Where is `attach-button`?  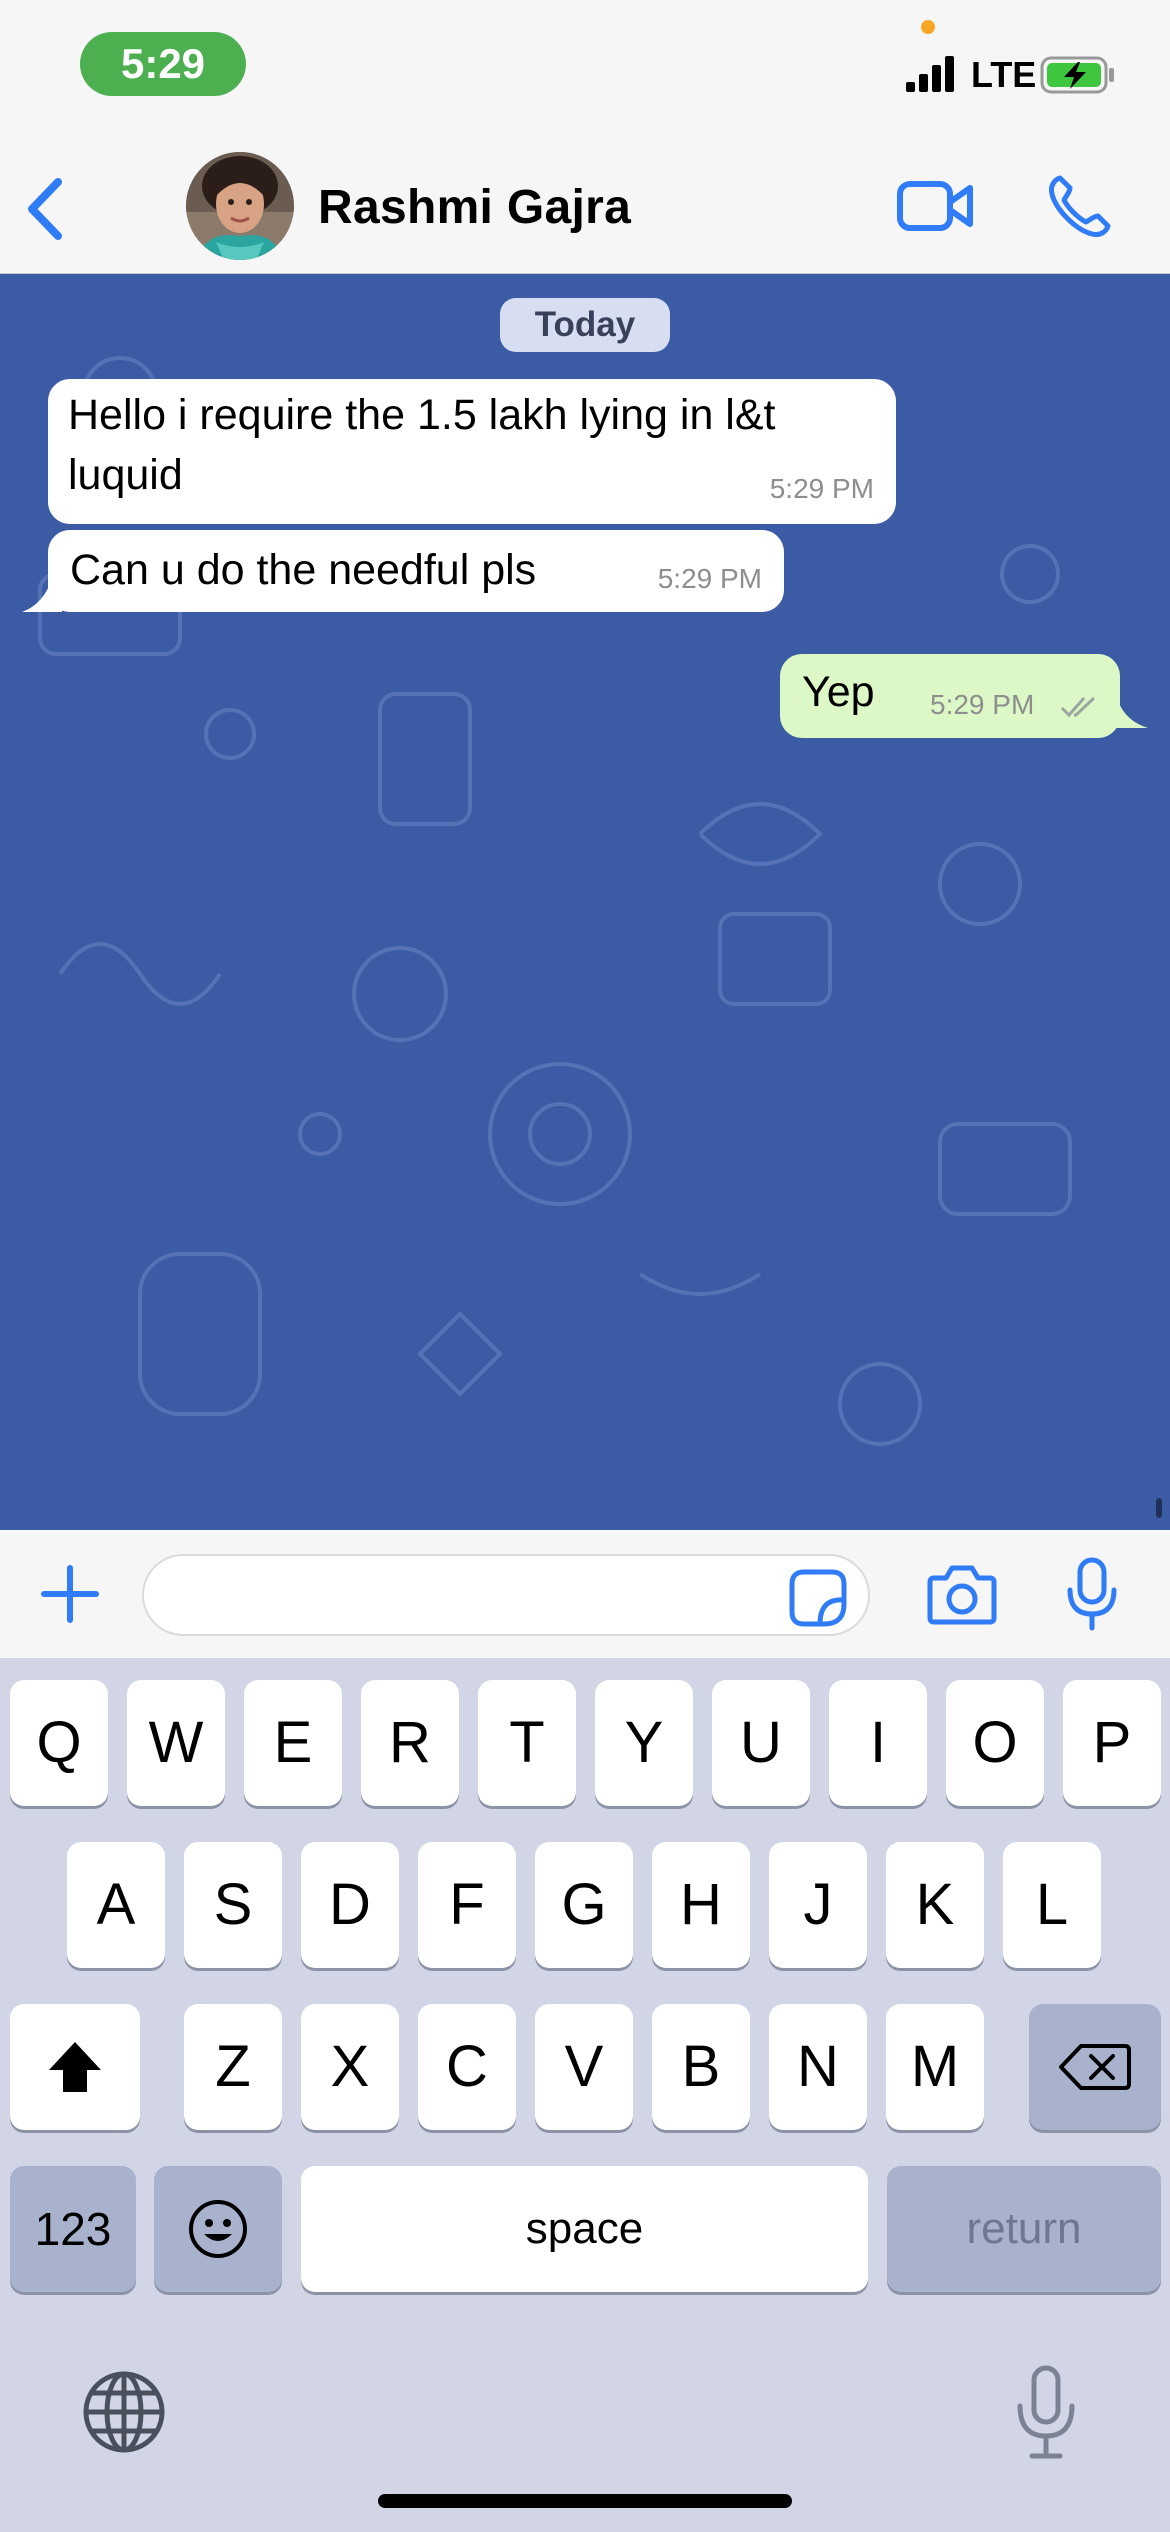
attach-button is located at coordinates (70, 1594).